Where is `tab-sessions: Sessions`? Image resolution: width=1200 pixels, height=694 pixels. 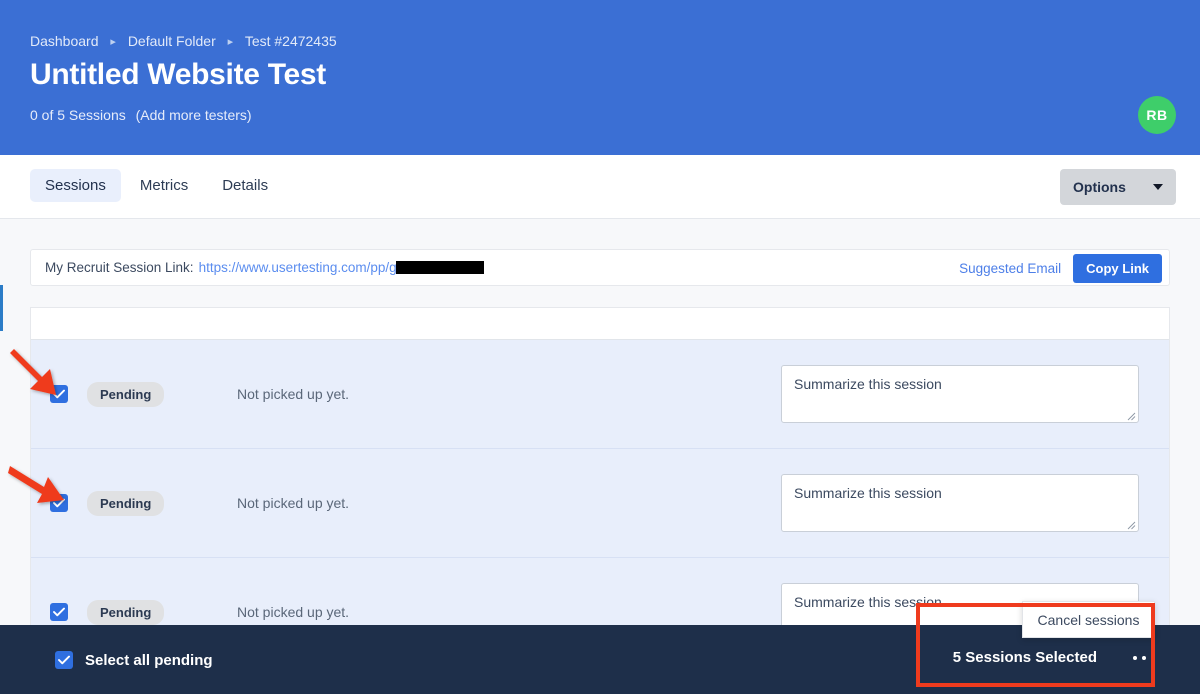
tab-sessions: Sessions is located at coordinates (75, 185).